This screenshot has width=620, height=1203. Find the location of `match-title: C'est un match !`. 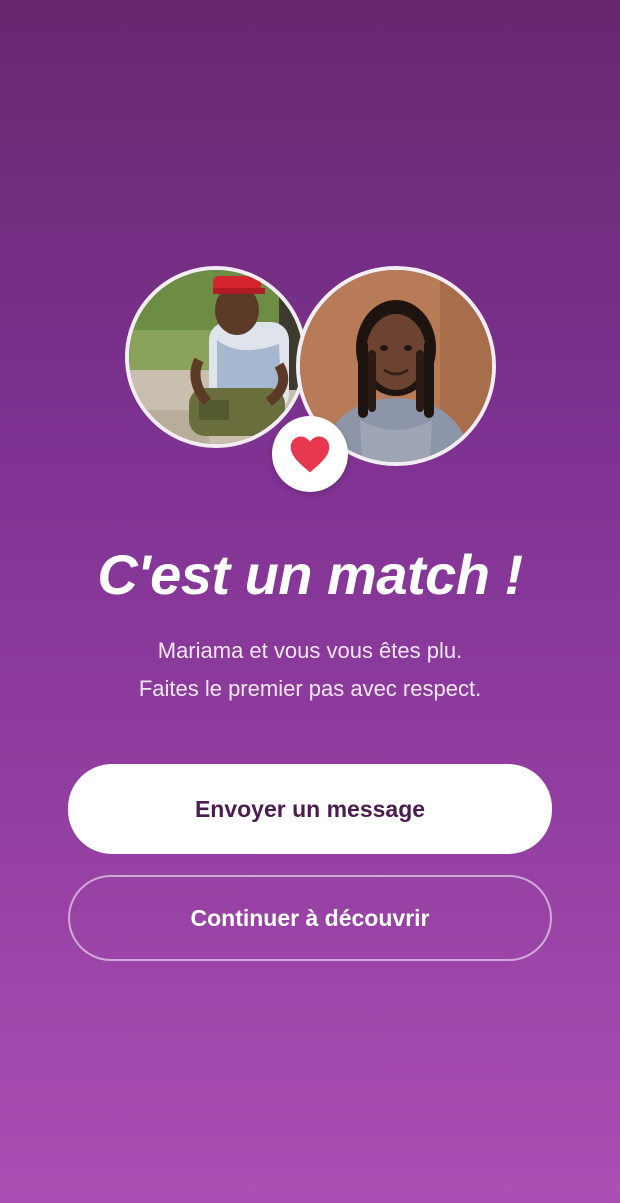

match-title: C'est un match ! is located at coordinates (310, 574).